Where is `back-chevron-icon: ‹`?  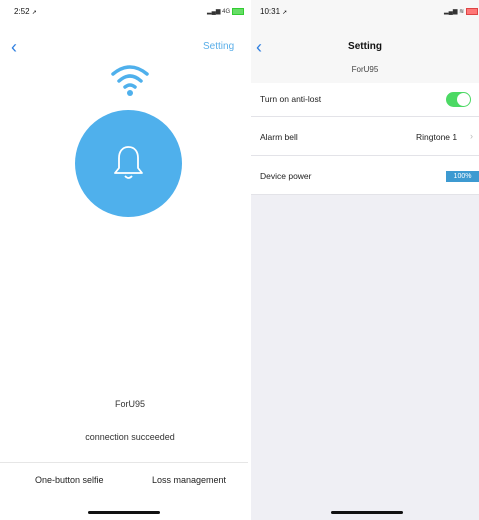 back-chevron-icon: ‹ is located at coordinates (14, 47).